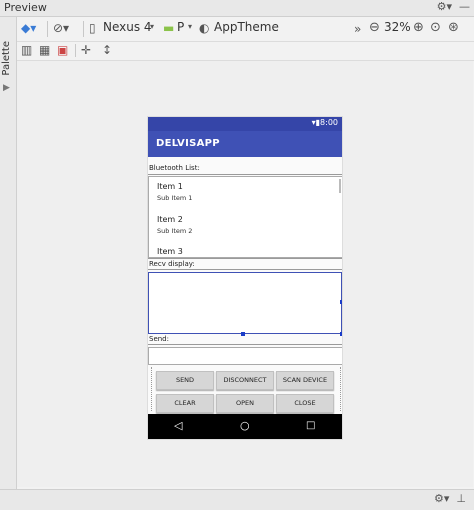 The width and height of the screenshot is (474, 510). What do you see at coordinates (237, 499) in the screenshot?
I see `bottom-status-bar: ⚙▾ ⊥` at bounding box center [237, 499].